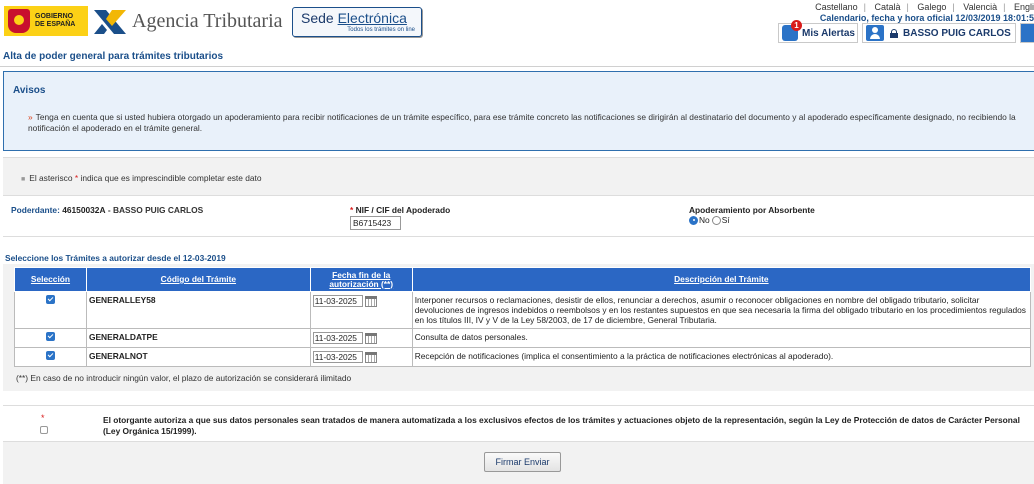 Image resolution: width=1034 pixels, height=484 pixels. I want to click on user-session-button: BASSO PUIG CARLOS, so click(939, 33).